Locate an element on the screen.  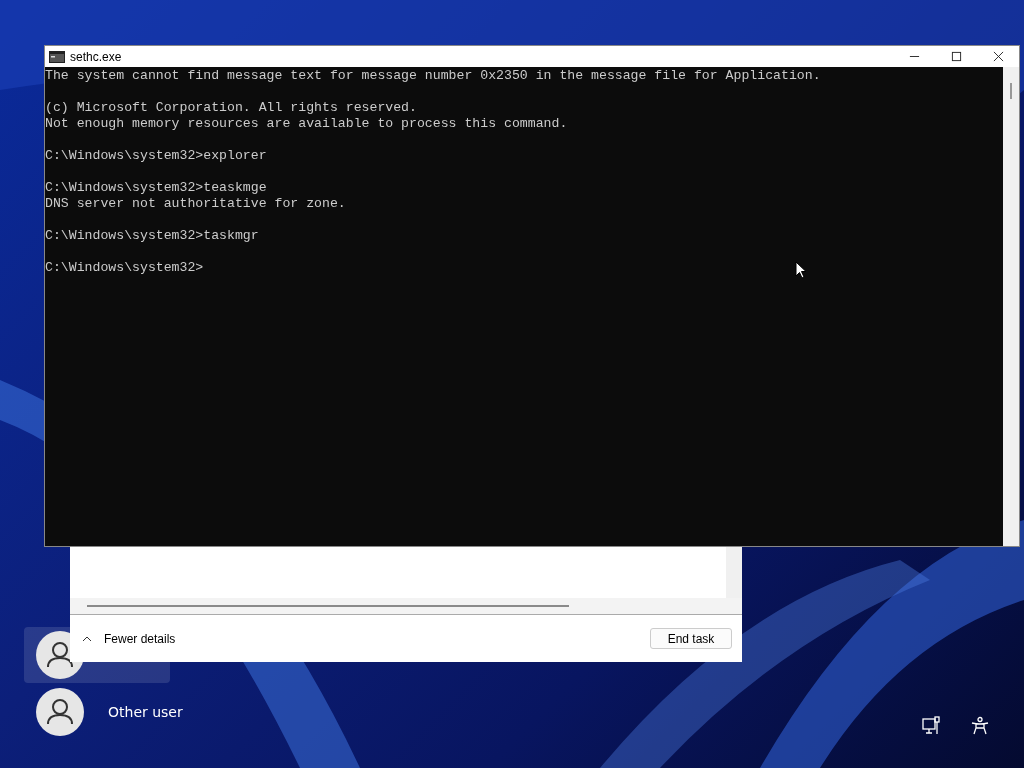
window-title: sethc.exe is located at coordinates (96, 56).